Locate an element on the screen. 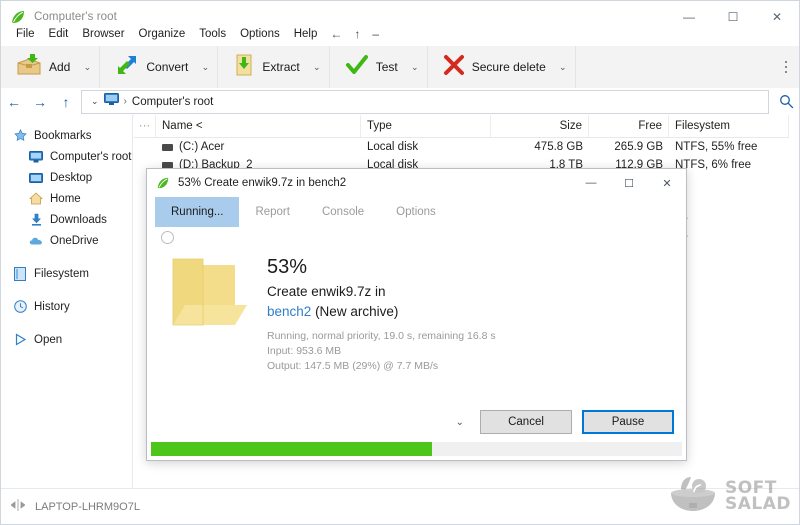 This screenshot has height=525, width=800. column-header-filesystem: Filesystem is located at coordinates (729, 126).